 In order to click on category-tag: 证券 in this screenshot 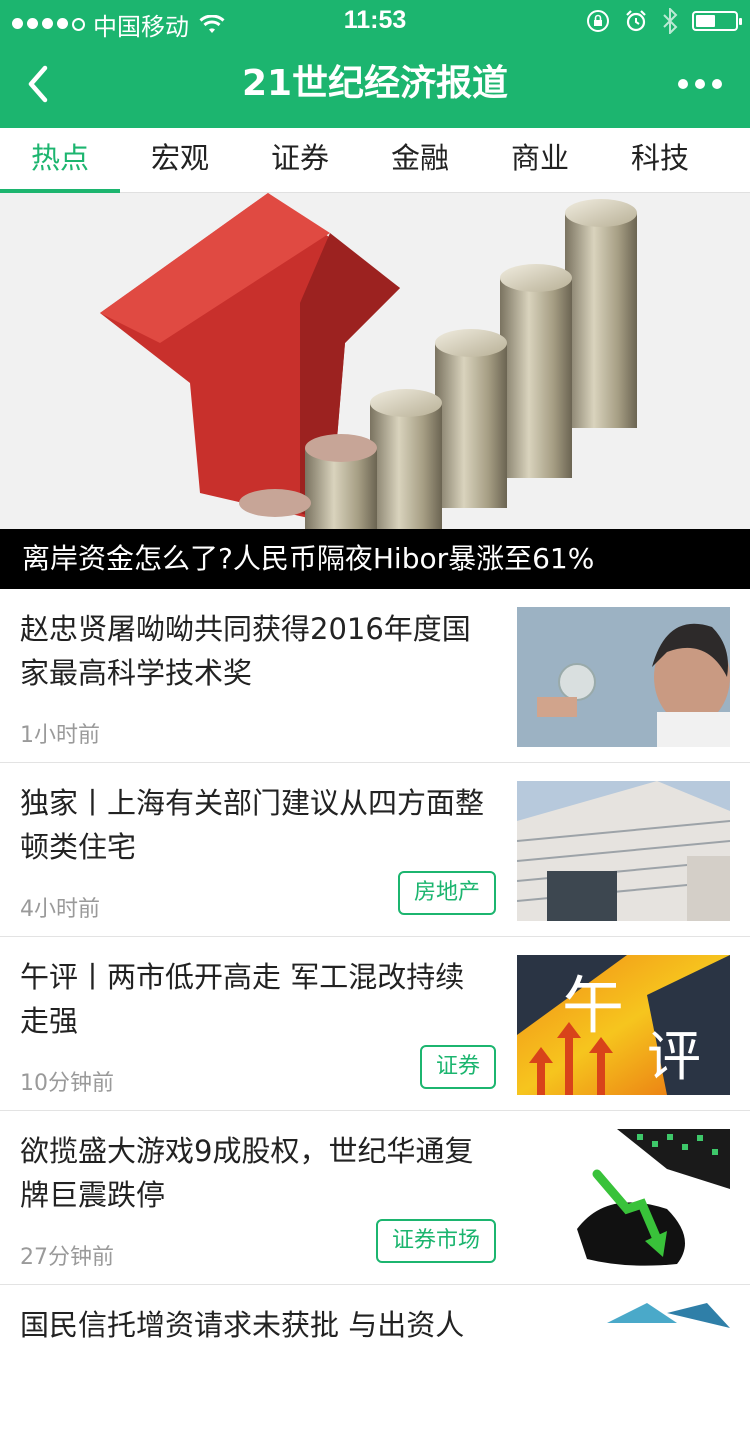, I will do `click(457, 1067)`.